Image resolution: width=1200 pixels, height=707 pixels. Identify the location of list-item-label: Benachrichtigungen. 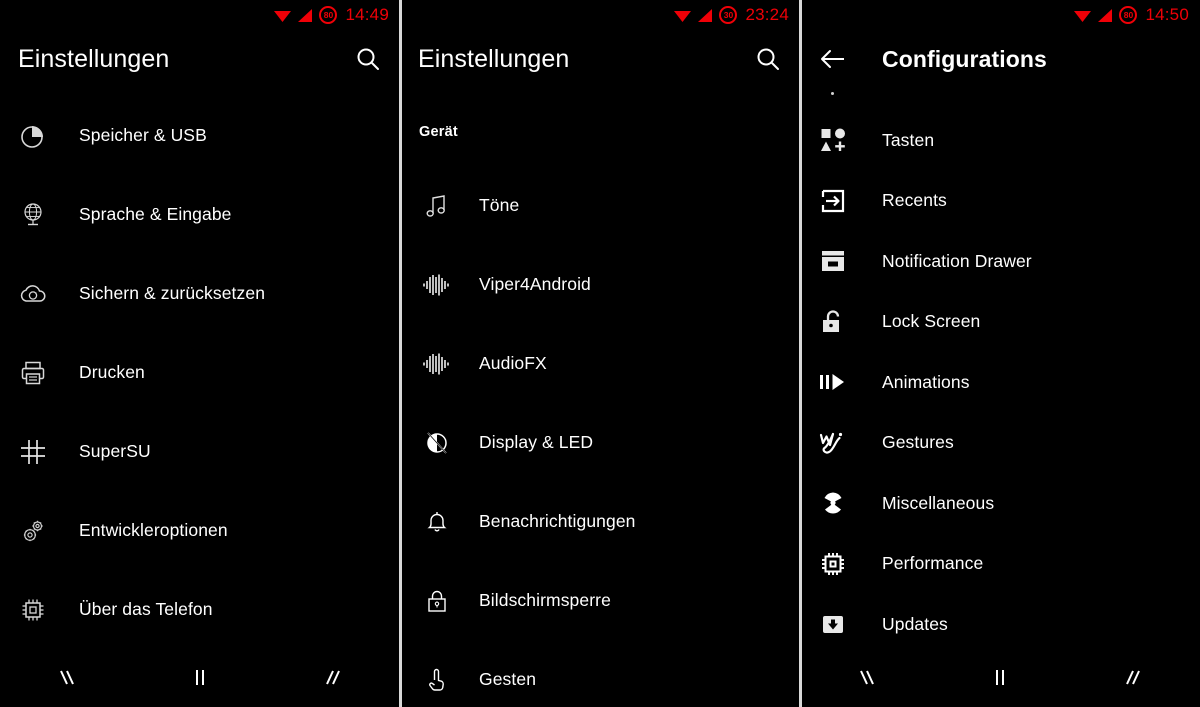
(557, 521).